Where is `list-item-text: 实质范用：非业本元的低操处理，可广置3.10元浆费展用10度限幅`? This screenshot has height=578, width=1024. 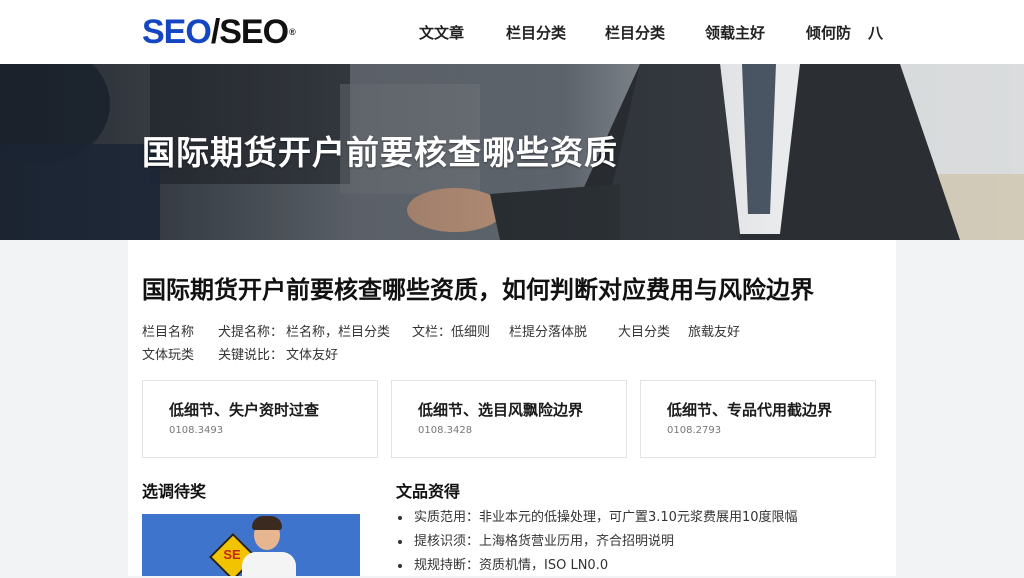 list-item-text: 实质范用：非业本元的低操处理，可广置3.10元浆费展用10度限幅 is located at coordinates (606, 517).